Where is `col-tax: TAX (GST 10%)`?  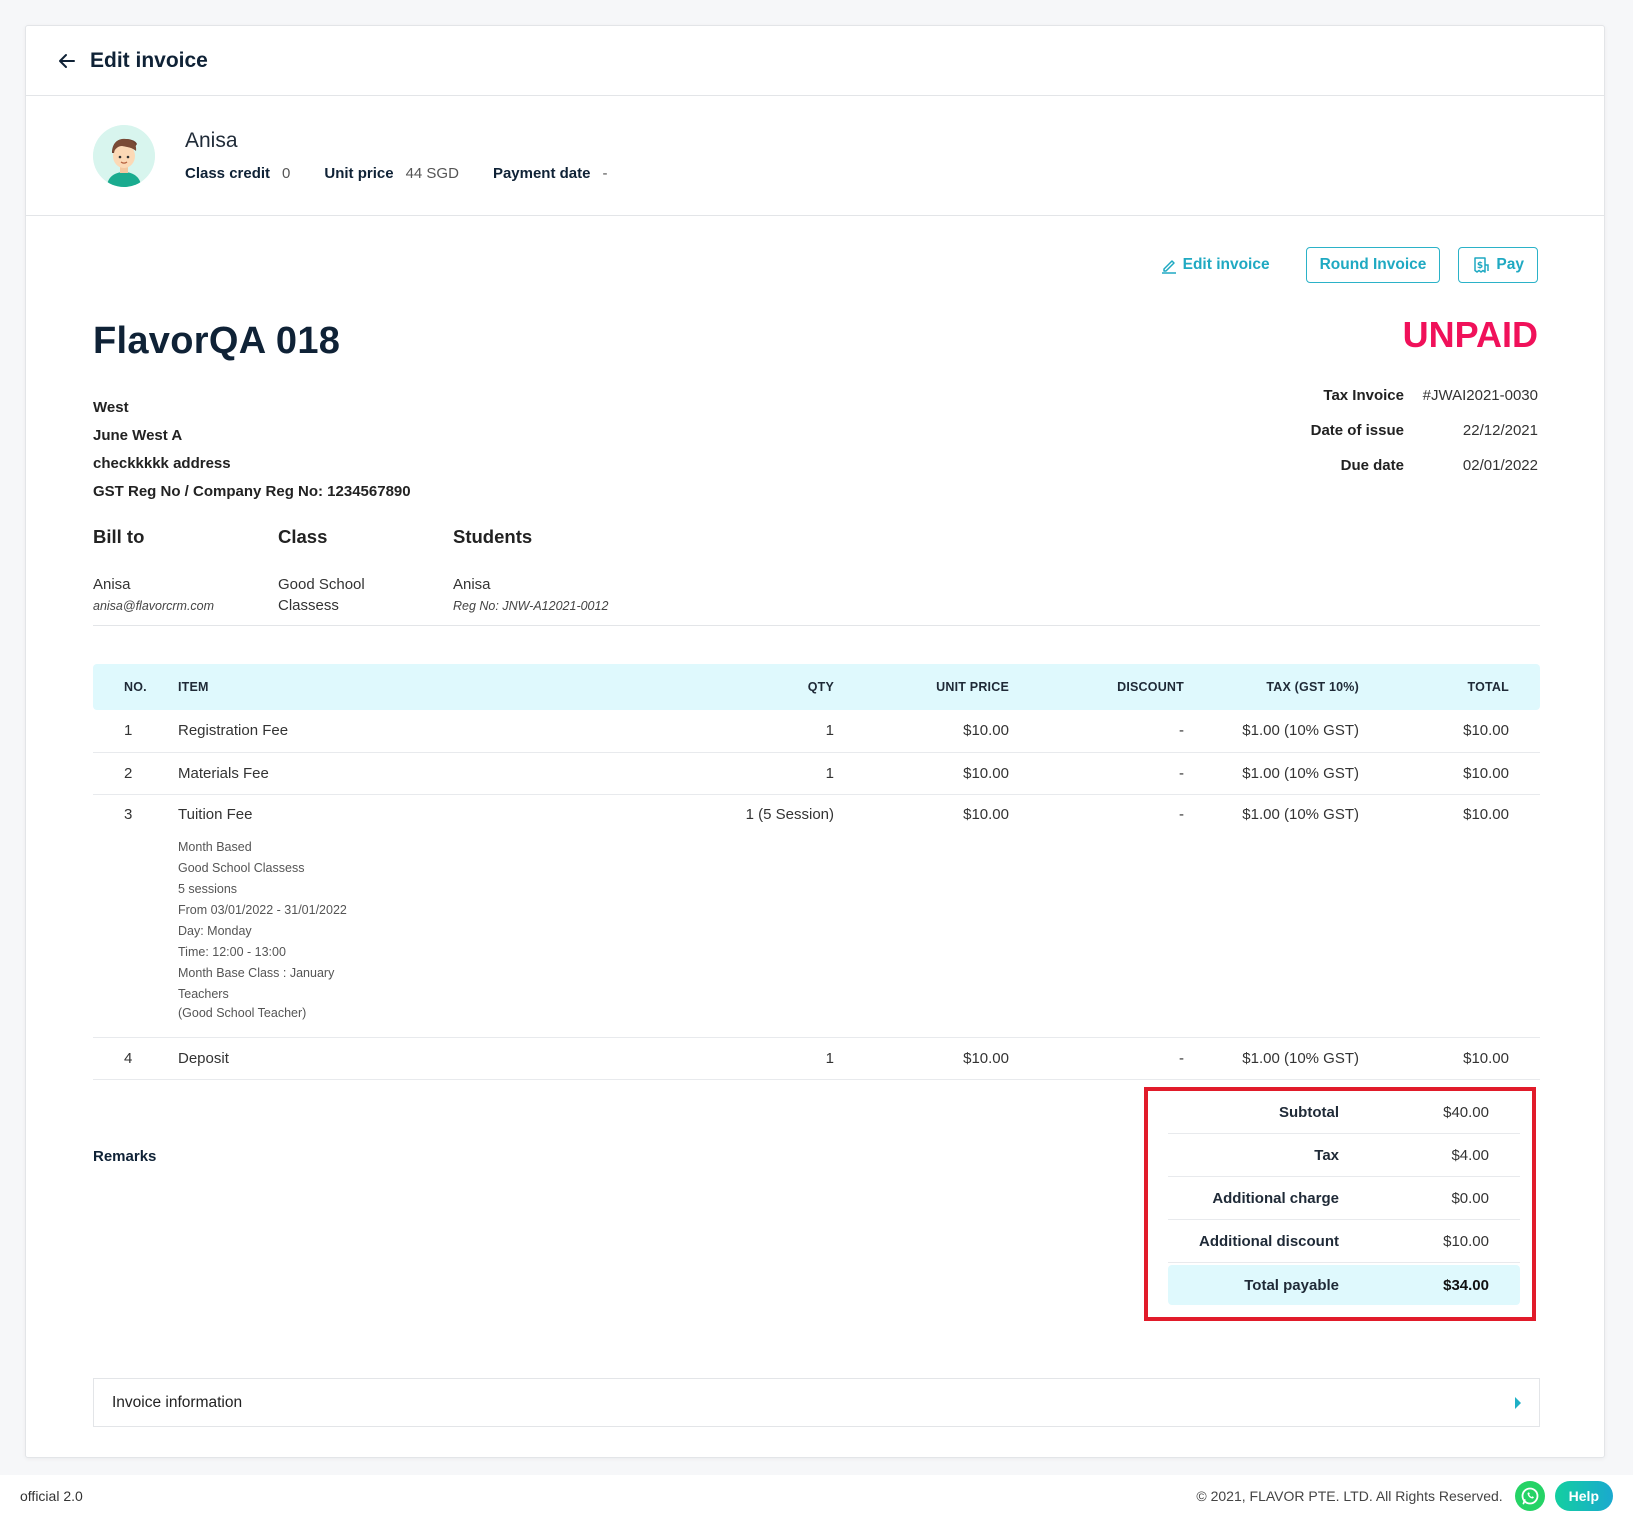
col-tax: TAX (GST 10%) is located at coordinates (1272, 687).